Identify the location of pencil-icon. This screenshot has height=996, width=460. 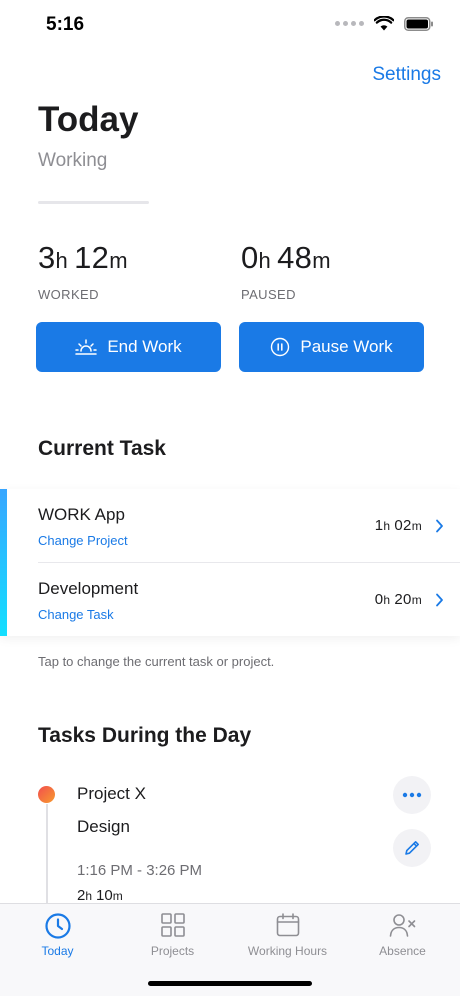
(412, 848).